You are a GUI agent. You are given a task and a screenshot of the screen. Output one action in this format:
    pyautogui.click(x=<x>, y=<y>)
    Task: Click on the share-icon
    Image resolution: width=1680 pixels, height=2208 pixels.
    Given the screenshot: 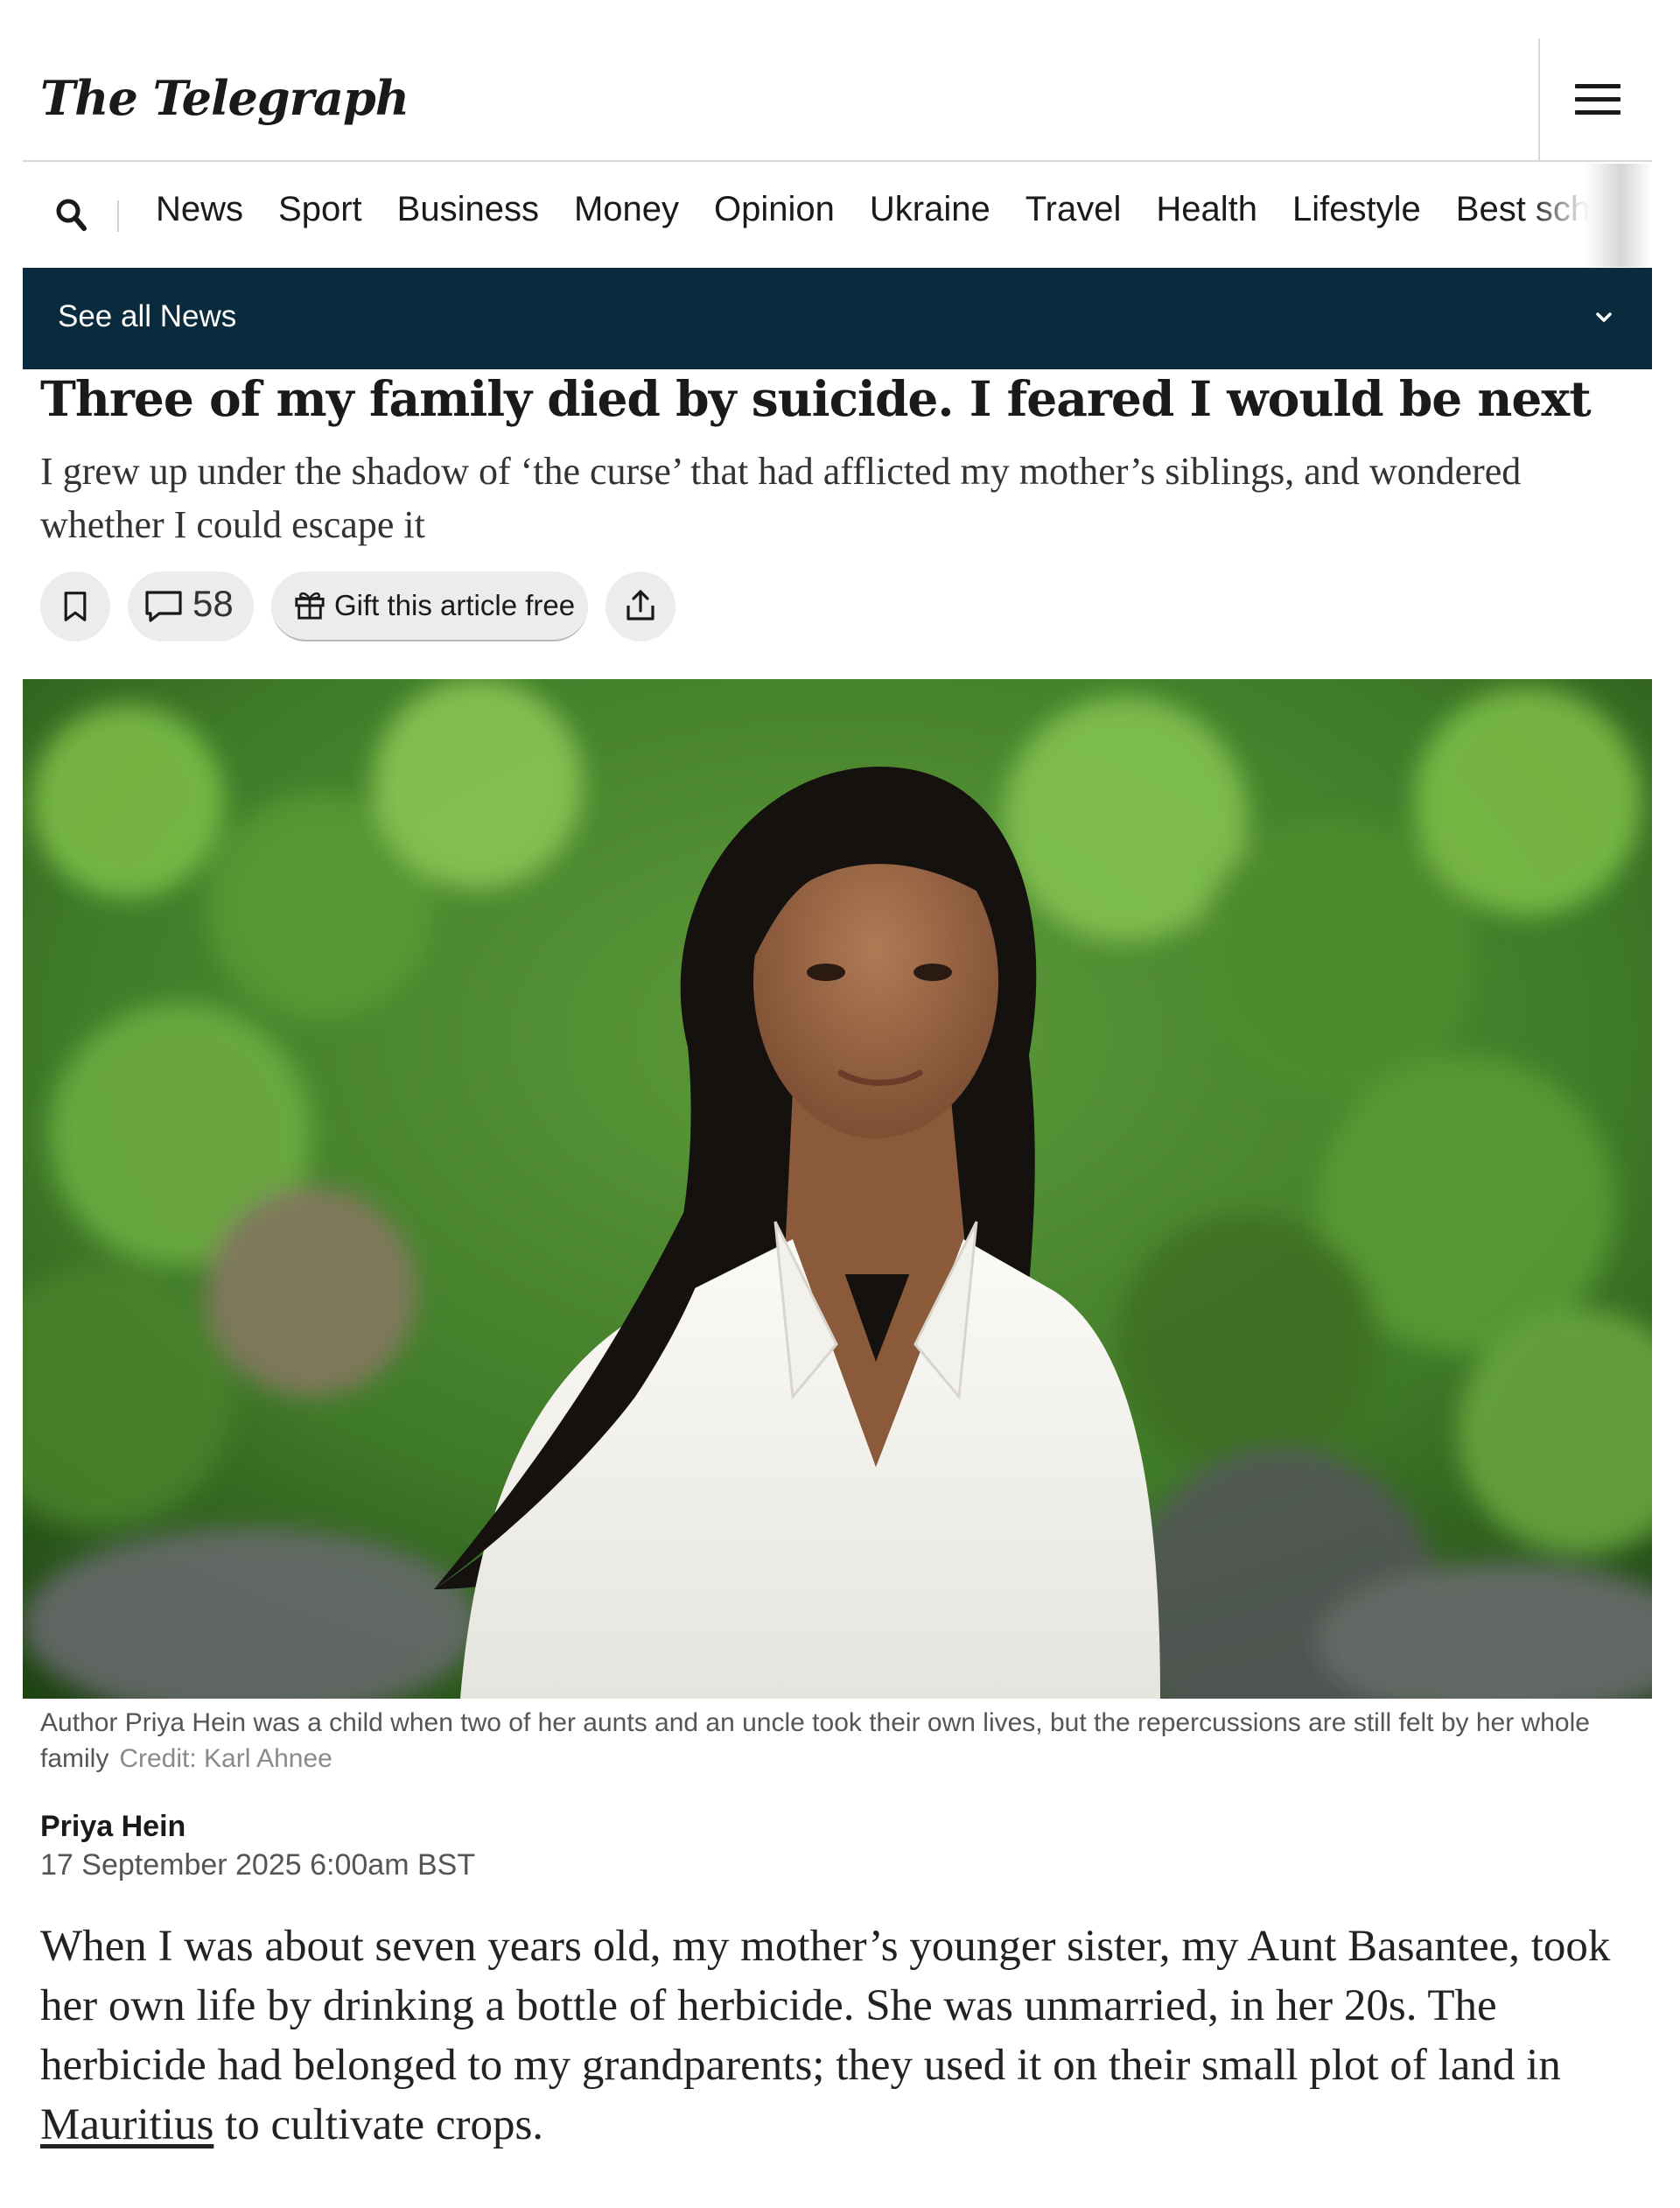 What is the action you would take?
    pyautogui.click(x=640, y=605)
    